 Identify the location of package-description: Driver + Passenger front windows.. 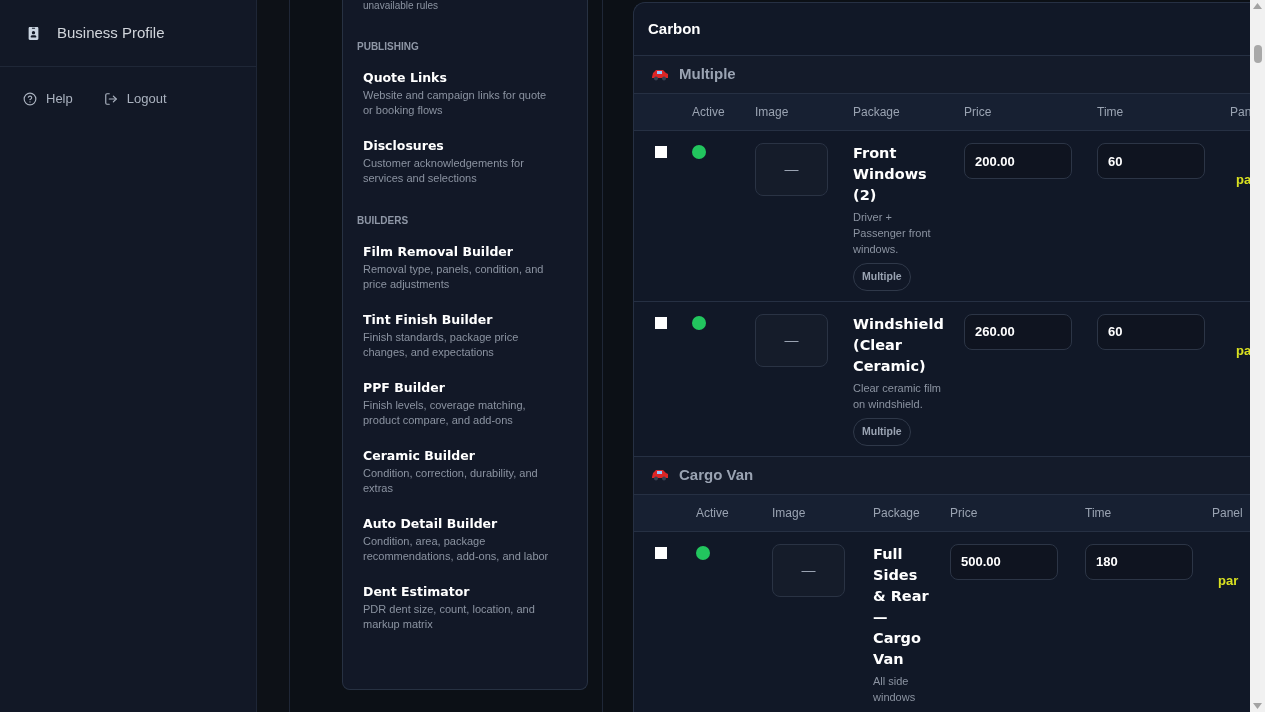
(892, 233).